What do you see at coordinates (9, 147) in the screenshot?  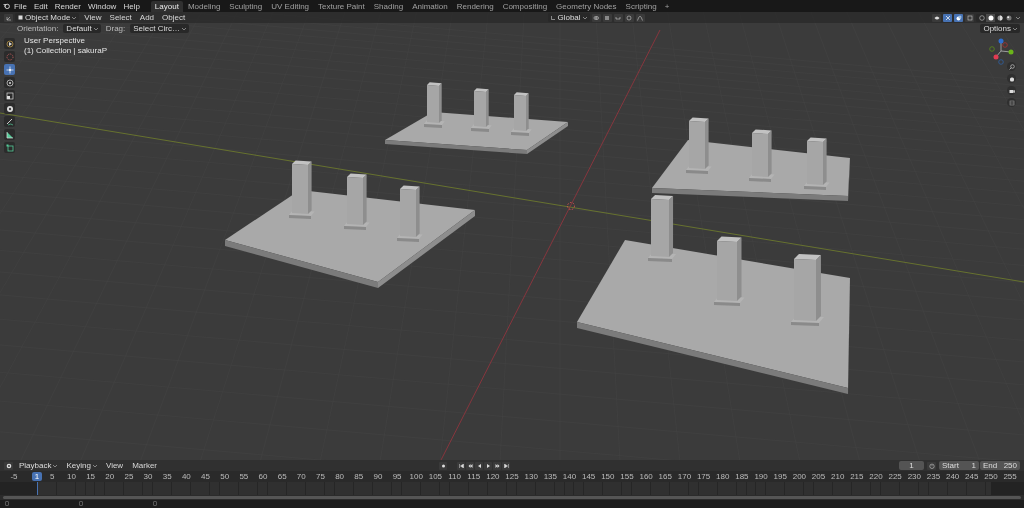 I see `add-cube-tool-icon` at bounding box center [9, 147].